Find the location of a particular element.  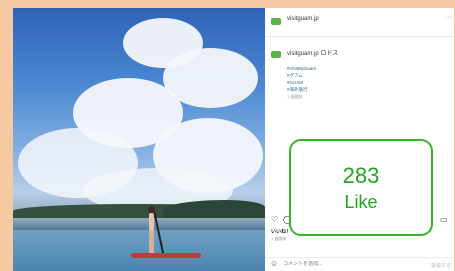

sea is located at coordinates (139, 250).